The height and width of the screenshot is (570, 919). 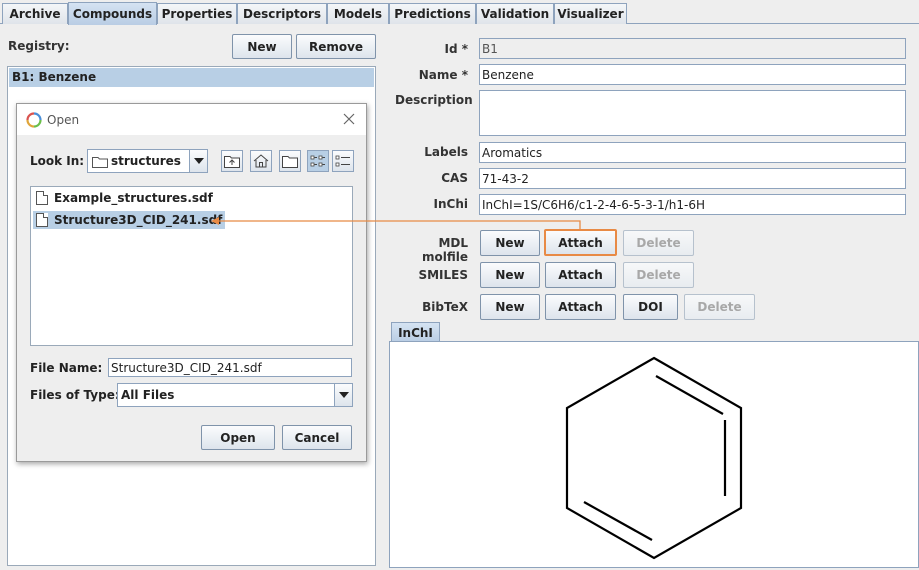 What do you see at coordinates (34, 120) in the screenshot?
I see `app-logo-icon` at bounding box center [34, 120].